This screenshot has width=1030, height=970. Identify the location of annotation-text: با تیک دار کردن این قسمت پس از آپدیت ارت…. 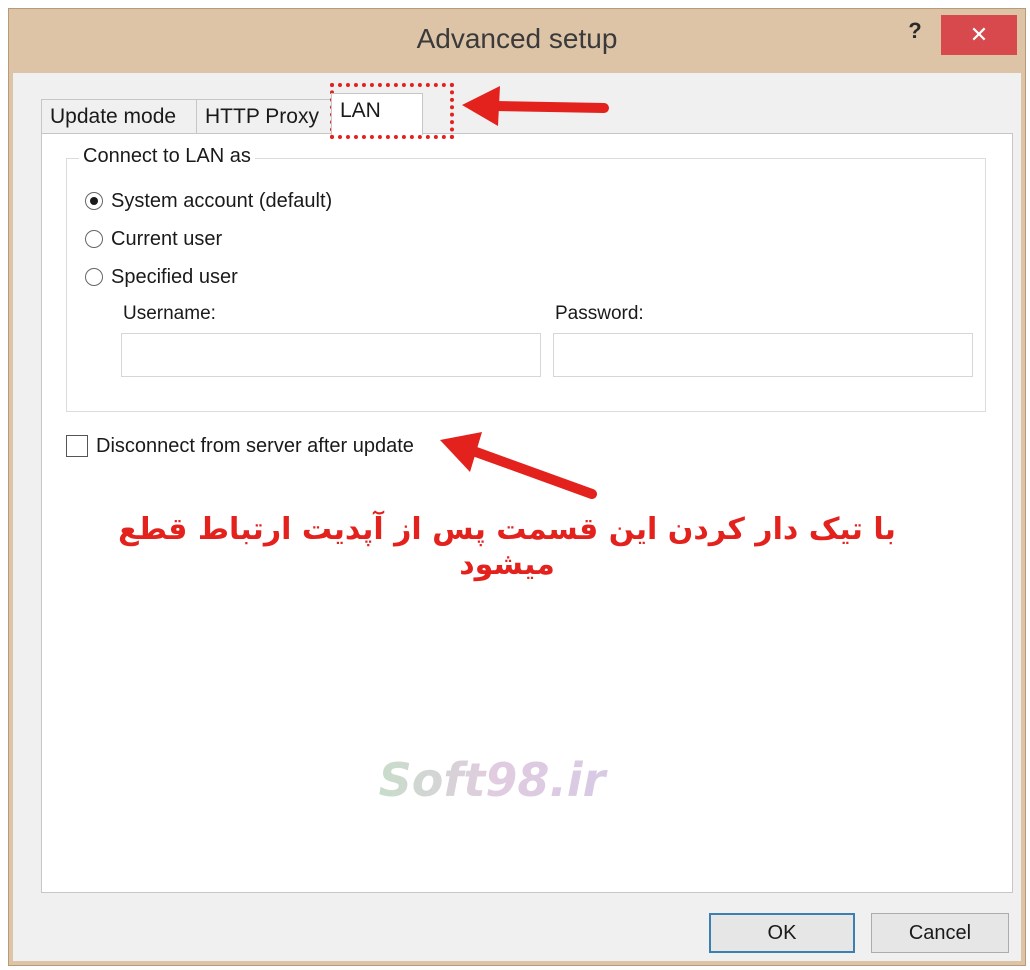
(507, 547).